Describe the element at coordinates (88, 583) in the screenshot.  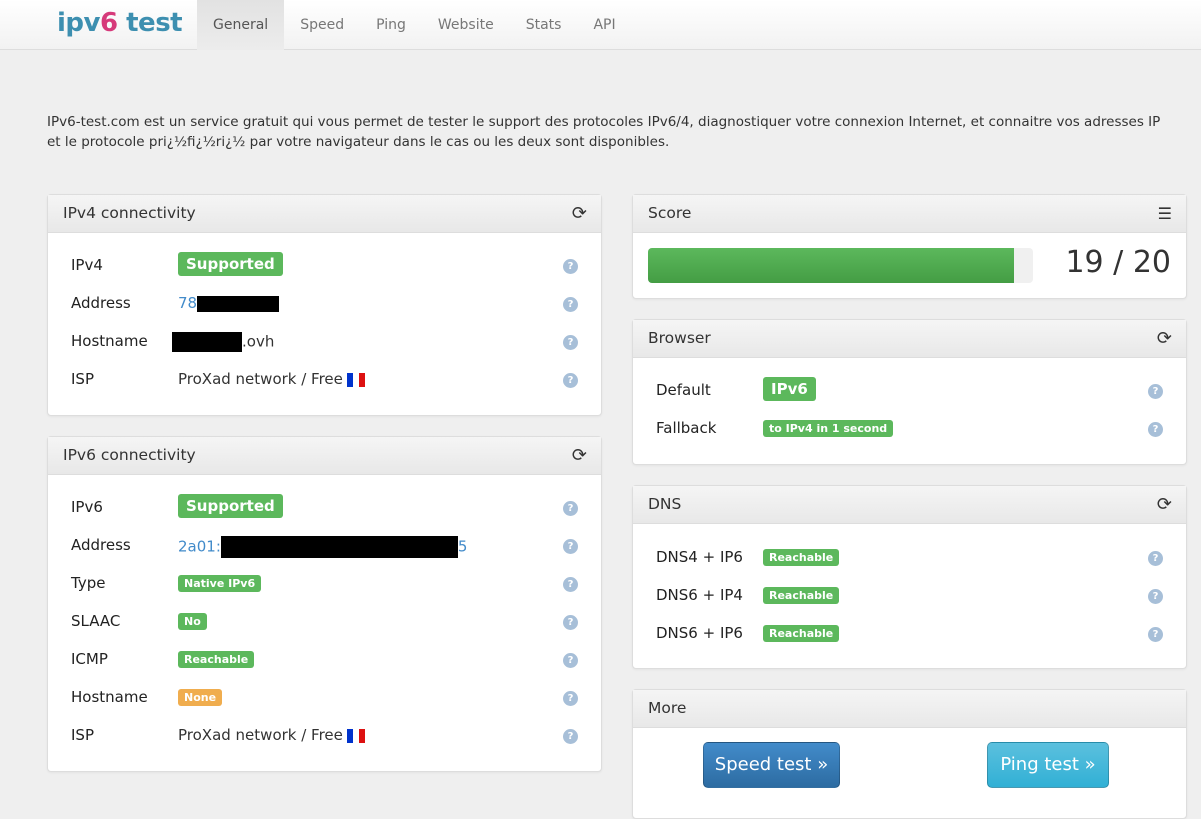
I see `row-label: Type` at that location.